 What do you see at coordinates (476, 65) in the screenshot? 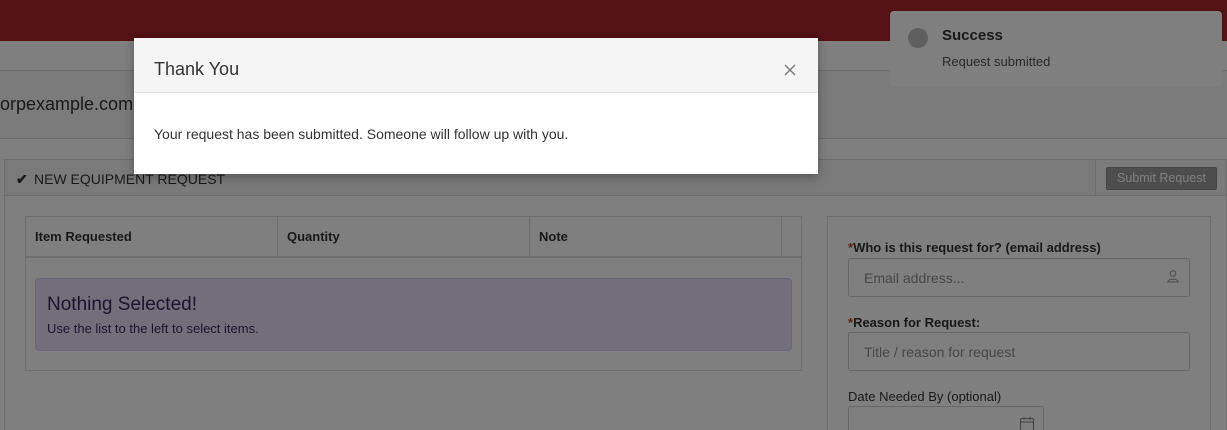
I see `modal-header: Thank You` at bounding box center [476, 65].